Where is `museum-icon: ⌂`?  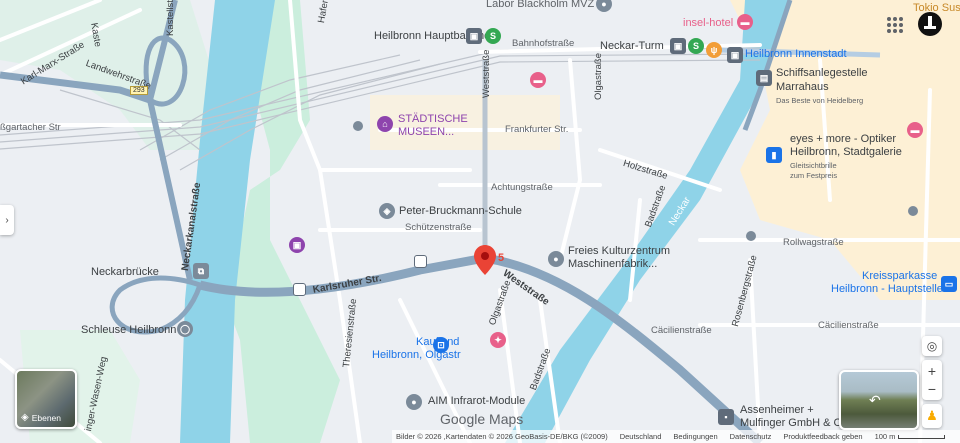
museum-icon: ⌂ is located at coordinates (385, 124).